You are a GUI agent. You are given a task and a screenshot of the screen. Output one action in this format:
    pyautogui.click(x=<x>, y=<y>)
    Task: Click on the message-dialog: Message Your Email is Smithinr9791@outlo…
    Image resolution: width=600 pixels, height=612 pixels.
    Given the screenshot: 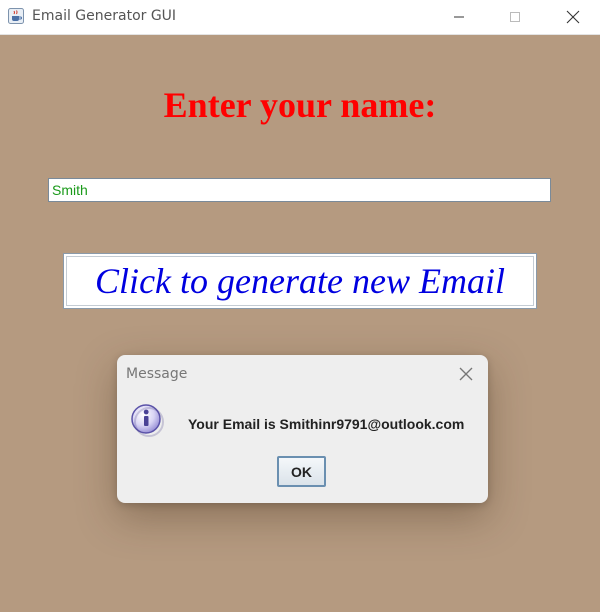 What is the action you would take?
    pyautogui.click(x=302, y=429)
    